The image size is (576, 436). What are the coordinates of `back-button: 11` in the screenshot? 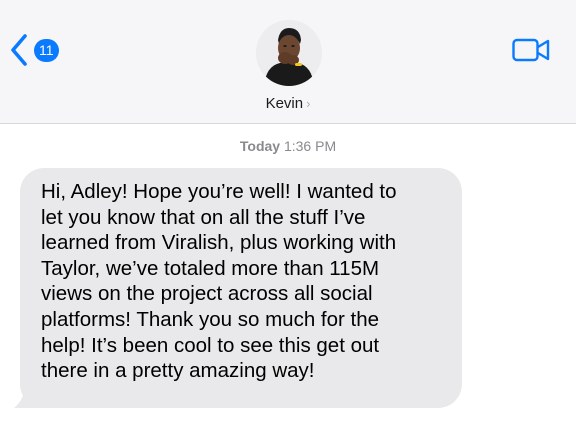 It's located at (33, 50).